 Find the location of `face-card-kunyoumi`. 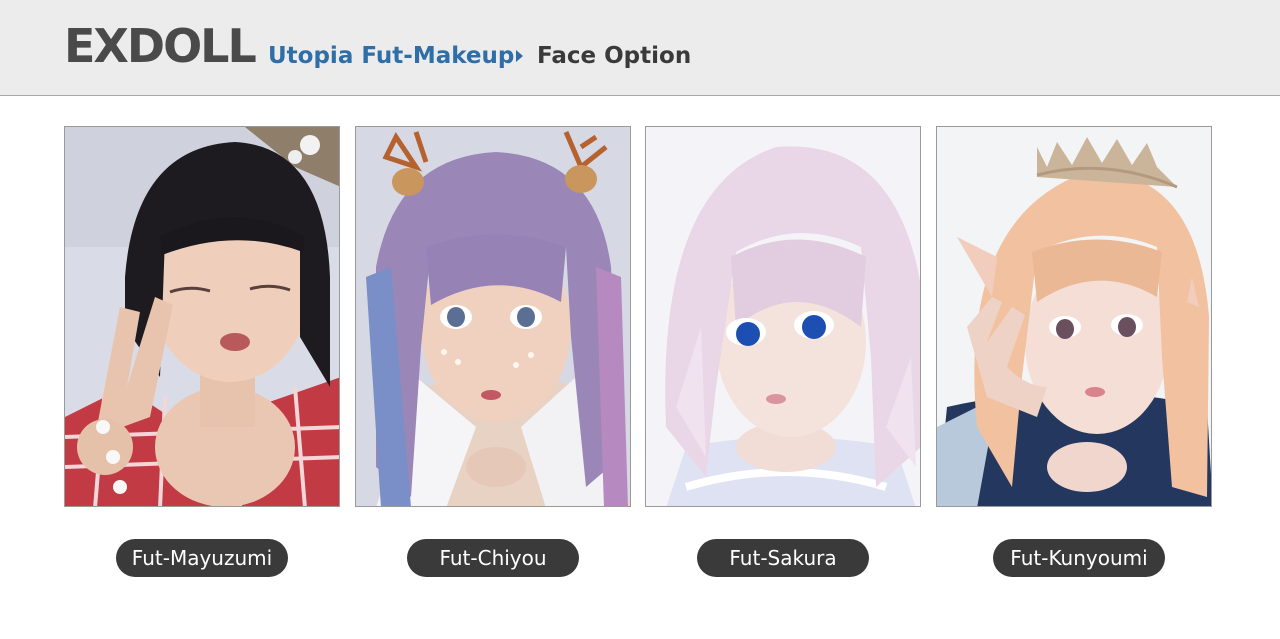

face-card-kunyoumi is located at coordinates (1074, 316).